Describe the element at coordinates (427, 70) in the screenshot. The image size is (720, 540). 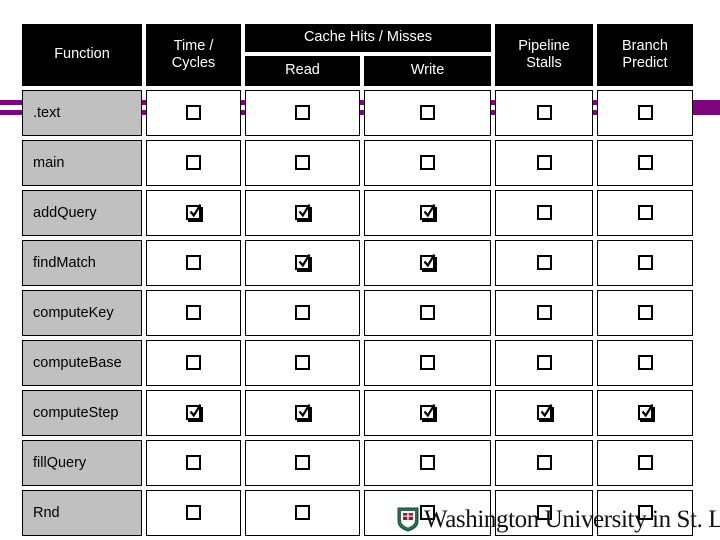
I see `column-header-write: Write` at that location.